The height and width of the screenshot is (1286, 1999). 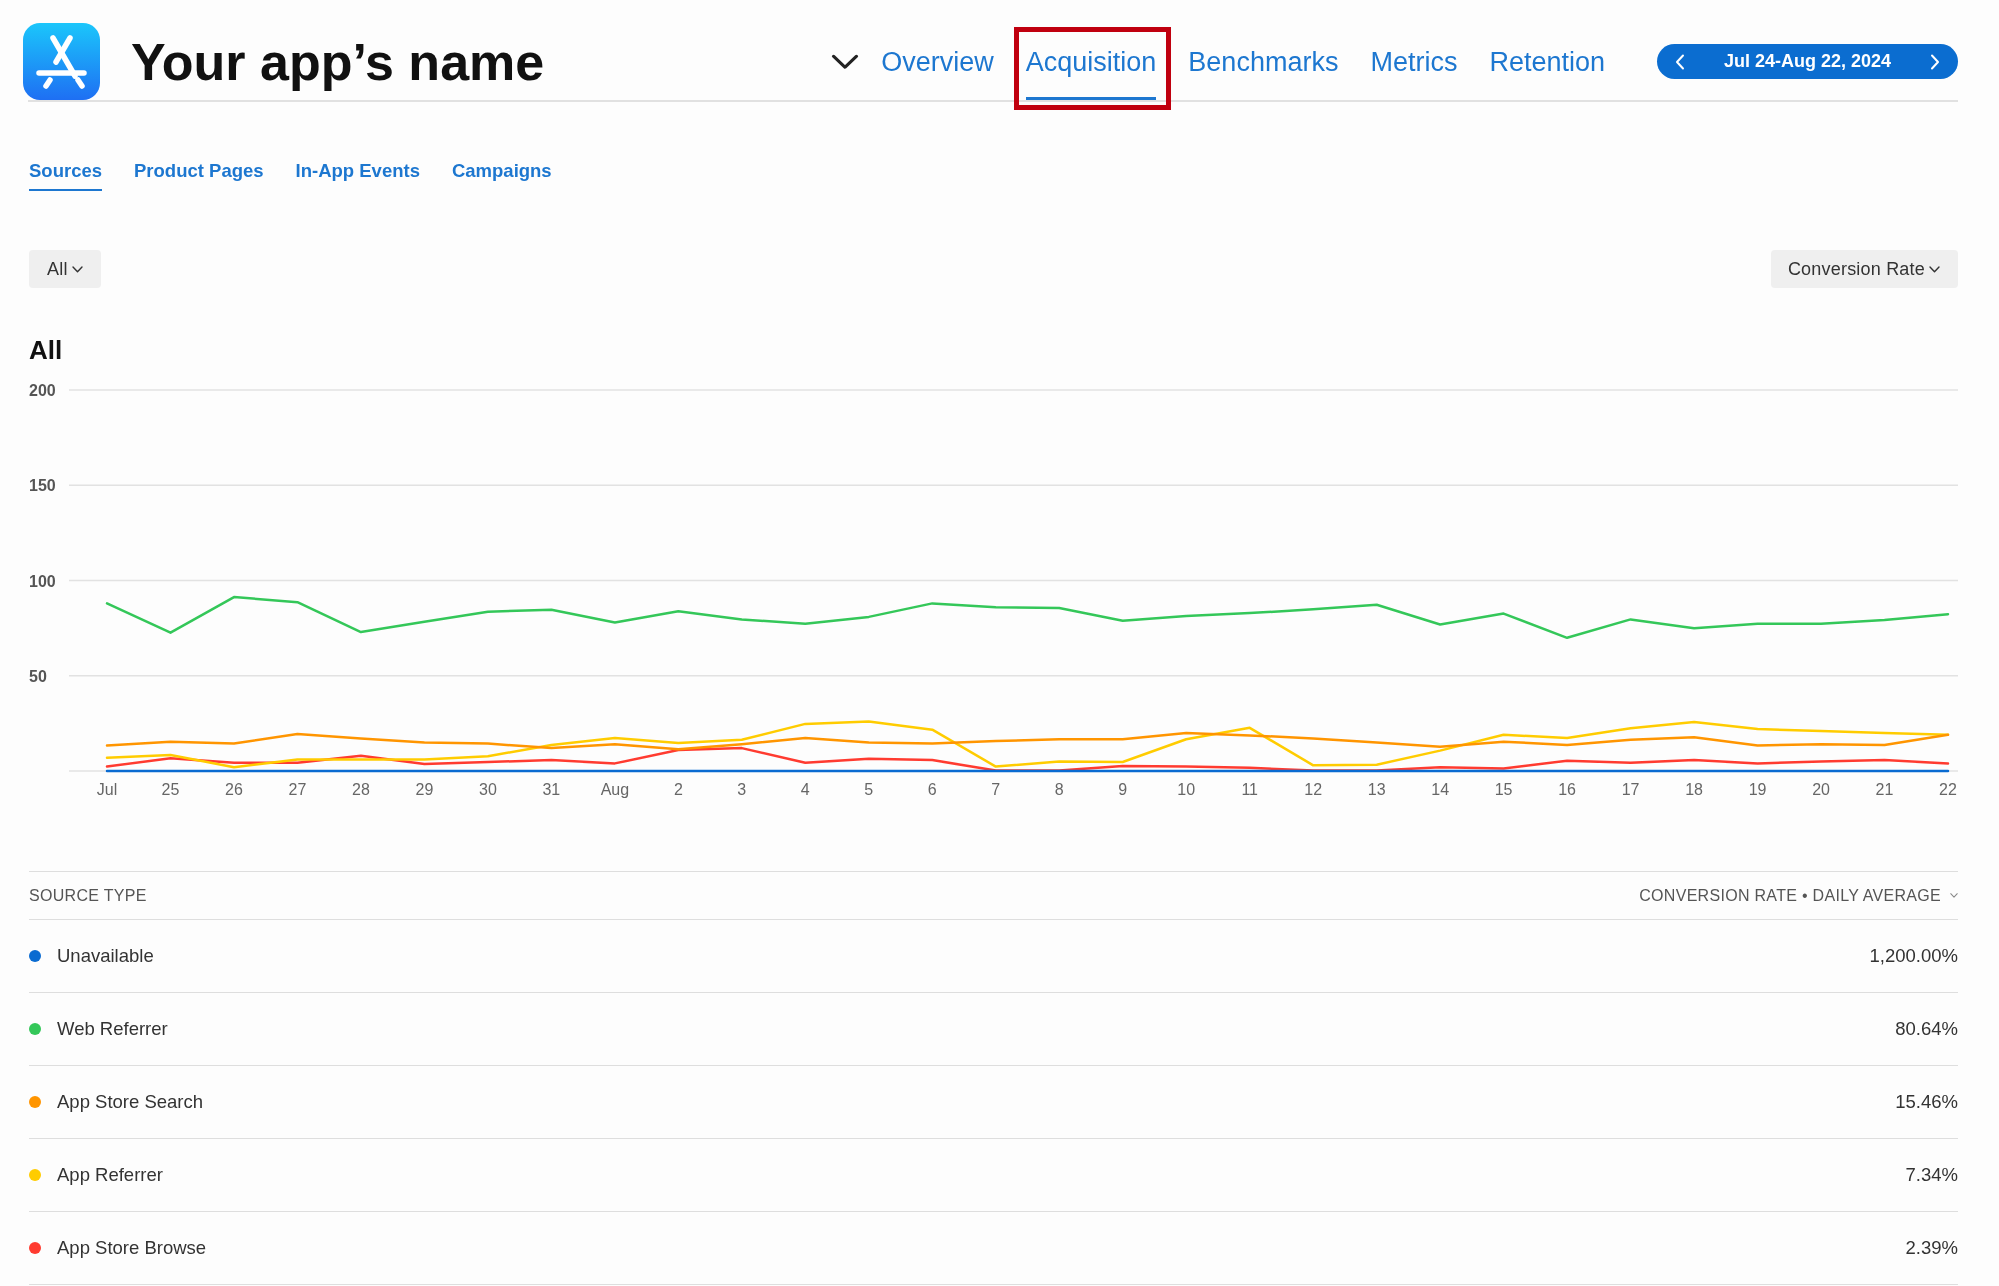 What do you see at coordinates (1926, 1029) in the screenshot?
I see `conversion-rate-value: 80.64%` at bounding box center [1926, 1029].